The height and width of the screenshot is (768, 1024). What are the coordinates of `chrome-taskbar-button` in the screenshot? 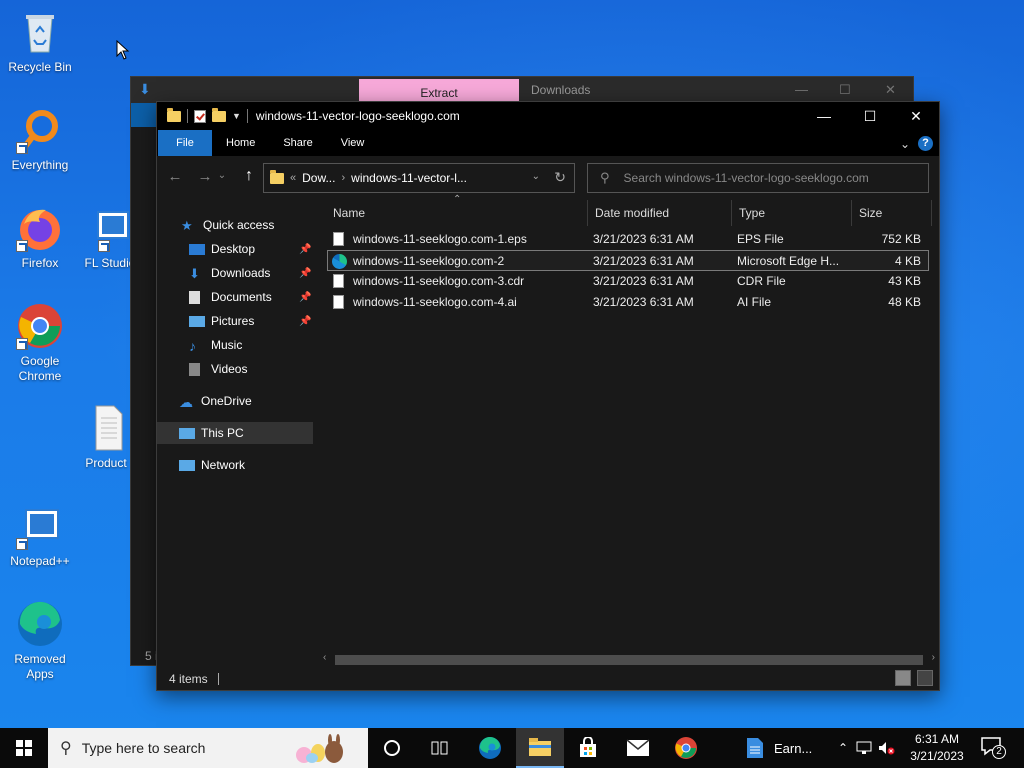 It's located at (686, 748).